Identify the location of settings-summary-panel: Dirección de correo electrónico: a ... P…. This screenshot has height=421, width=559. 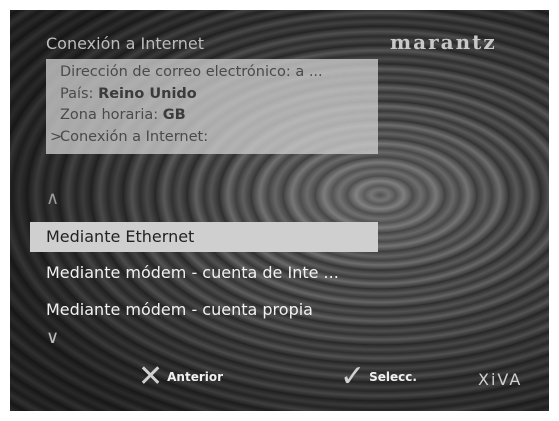
(212, 106).